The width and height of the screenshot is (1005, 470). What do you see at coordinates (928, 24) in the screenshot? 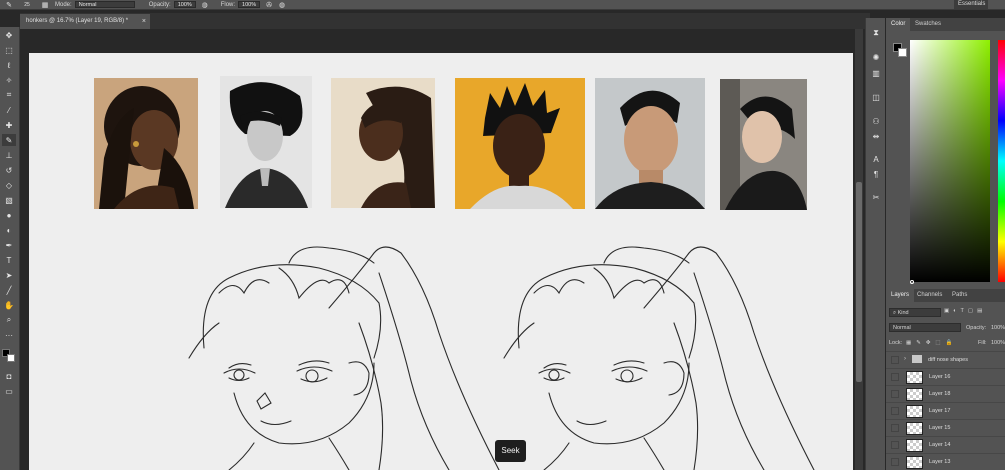
I see `tab-swatches: Swatches` at bounding box center [928, 24].